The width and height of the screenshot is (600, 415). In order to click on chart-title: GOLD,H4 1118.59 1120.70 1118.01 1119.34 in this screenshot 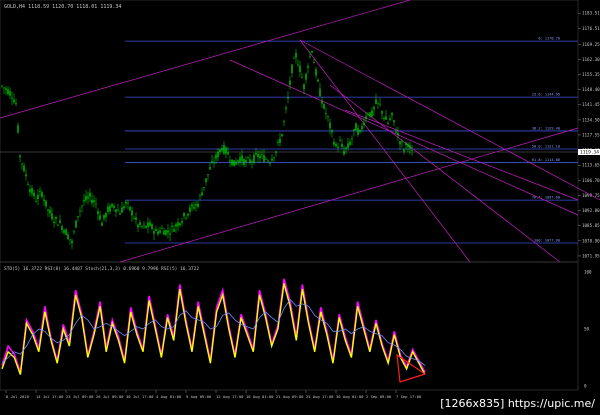, I will do `click(62, 7)`.